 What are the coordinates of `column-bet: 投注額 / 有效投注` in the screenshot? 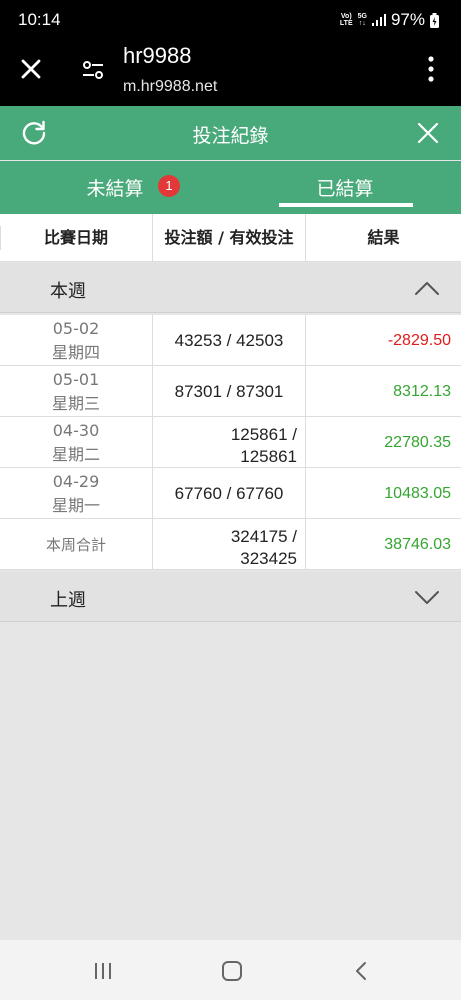 It's located at (228, 238).